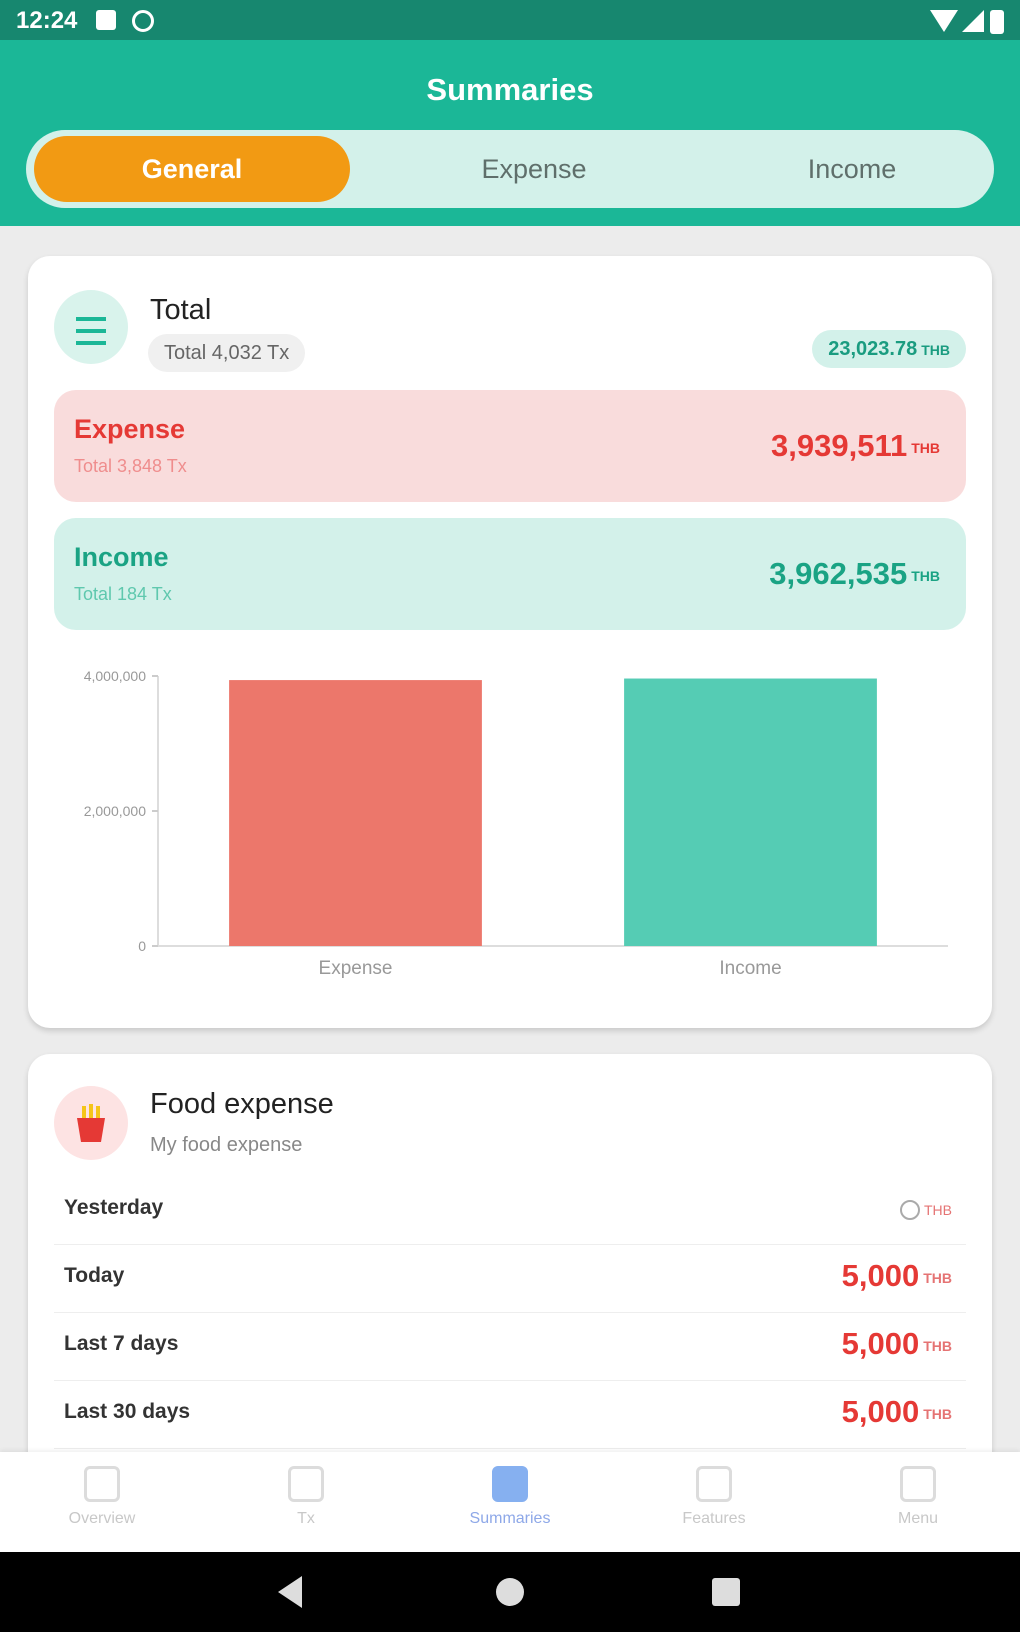 Image resolution: width=1020 pixels, height=1632 pixels. I want to click on balance-value: 23,023.78, so click(873, 349).